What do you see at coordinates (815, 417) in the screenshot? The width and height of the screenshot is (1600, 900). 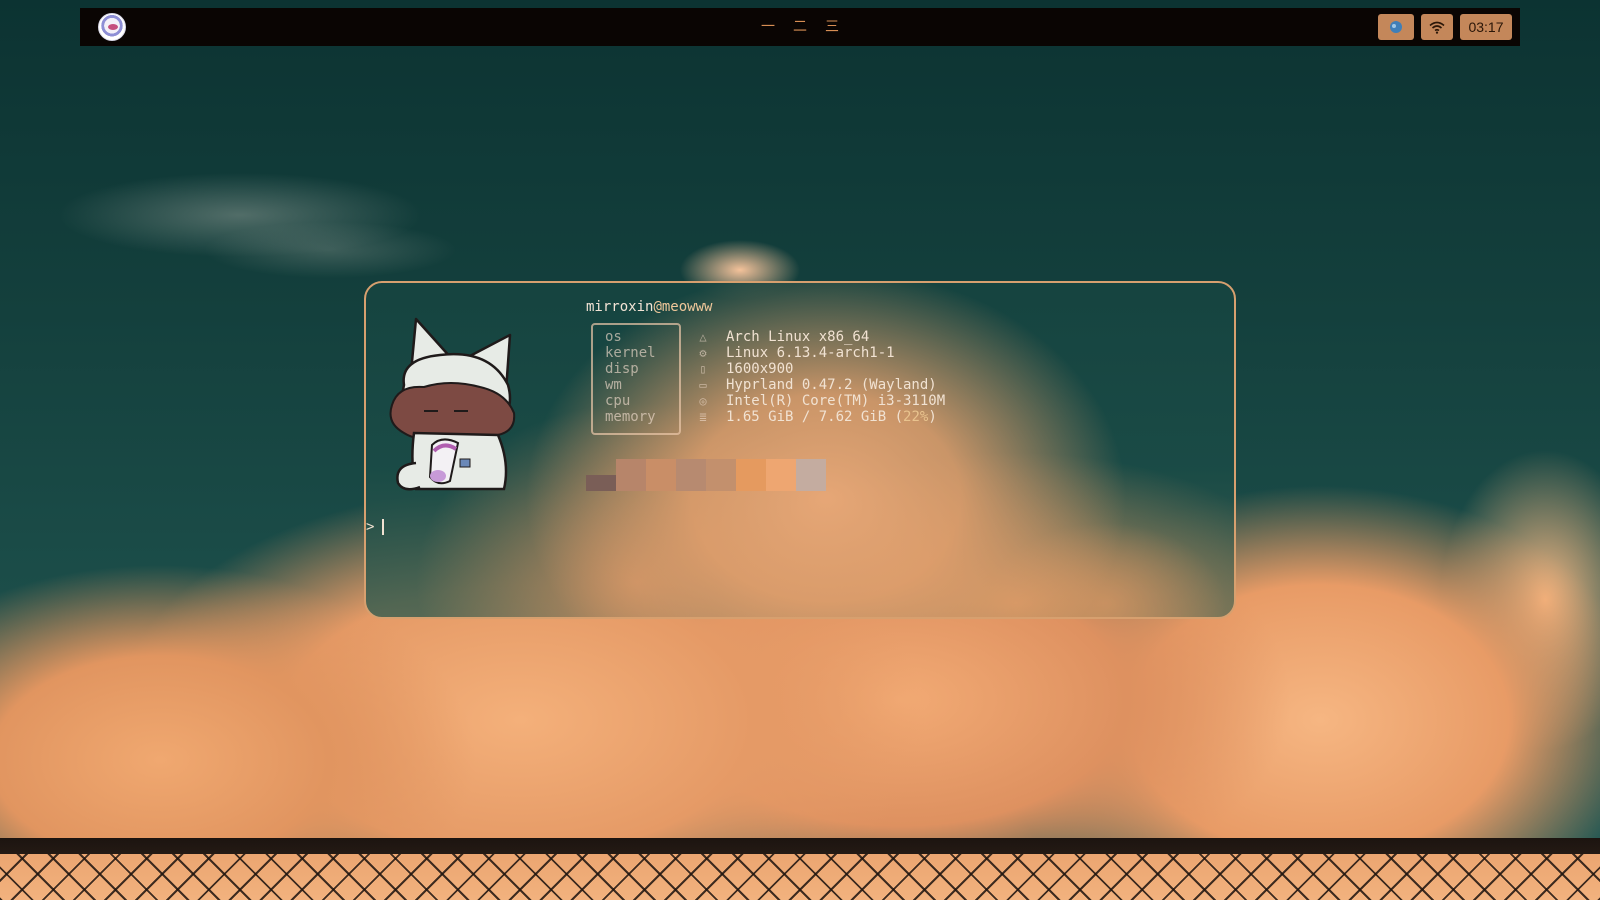 I see `memory-usage: 1.65 GiB / 7.62 GiB (` at bounding box center [815, 417].